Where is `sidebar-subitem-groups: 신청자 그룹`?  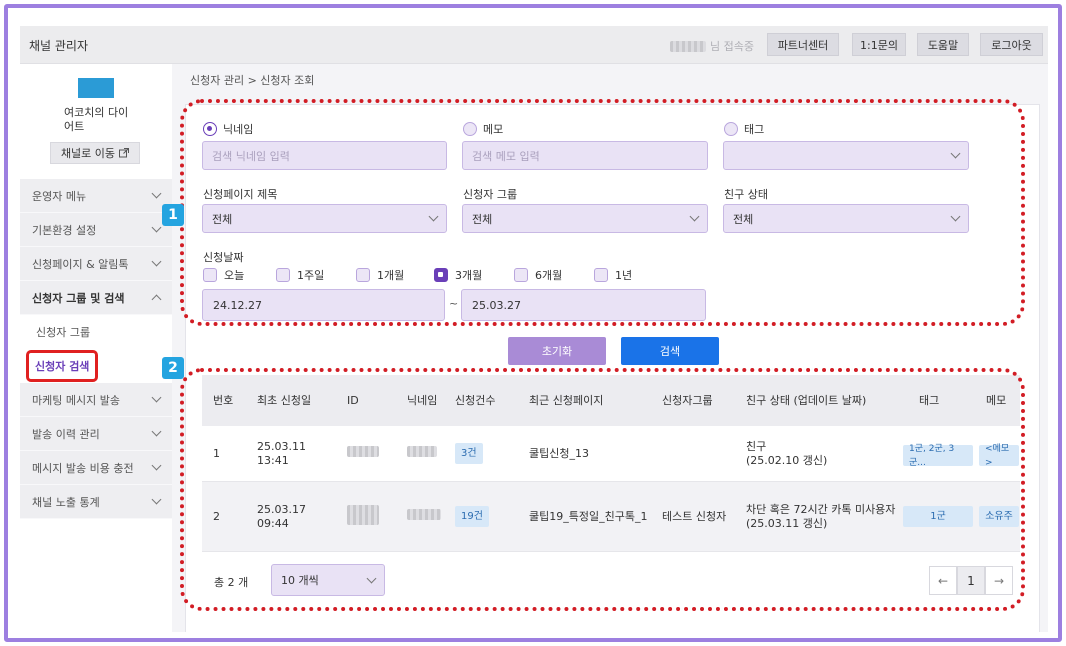
sidebar-subitem-groups: 신청자 그룹 is located at coordinates (96, 332).